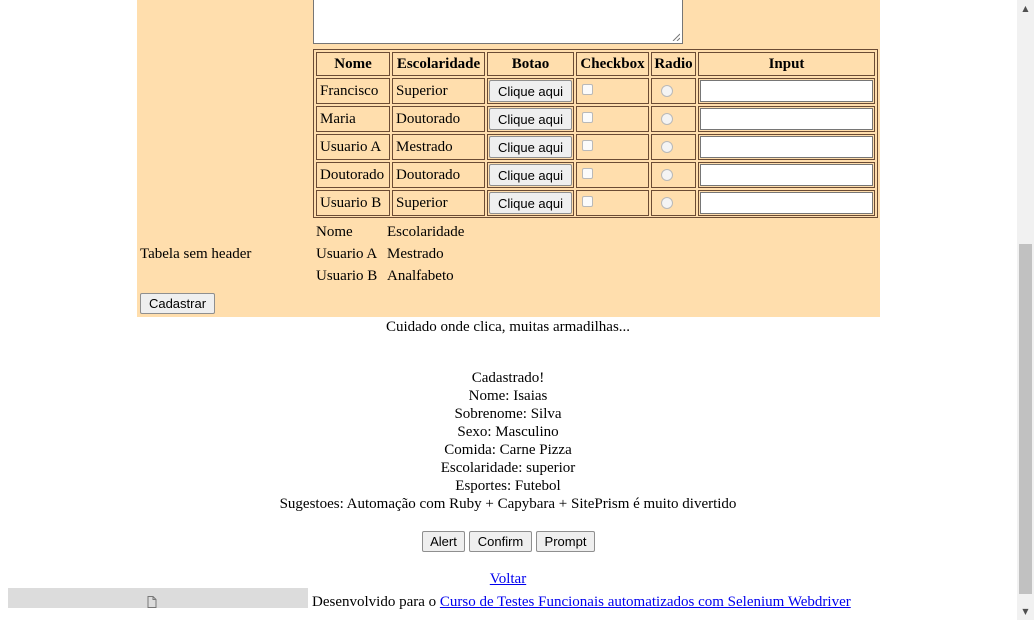  Describe the element at coordinates (612, 64) in the screenshot. I see `header-checkbox: Checkbox` at that location.